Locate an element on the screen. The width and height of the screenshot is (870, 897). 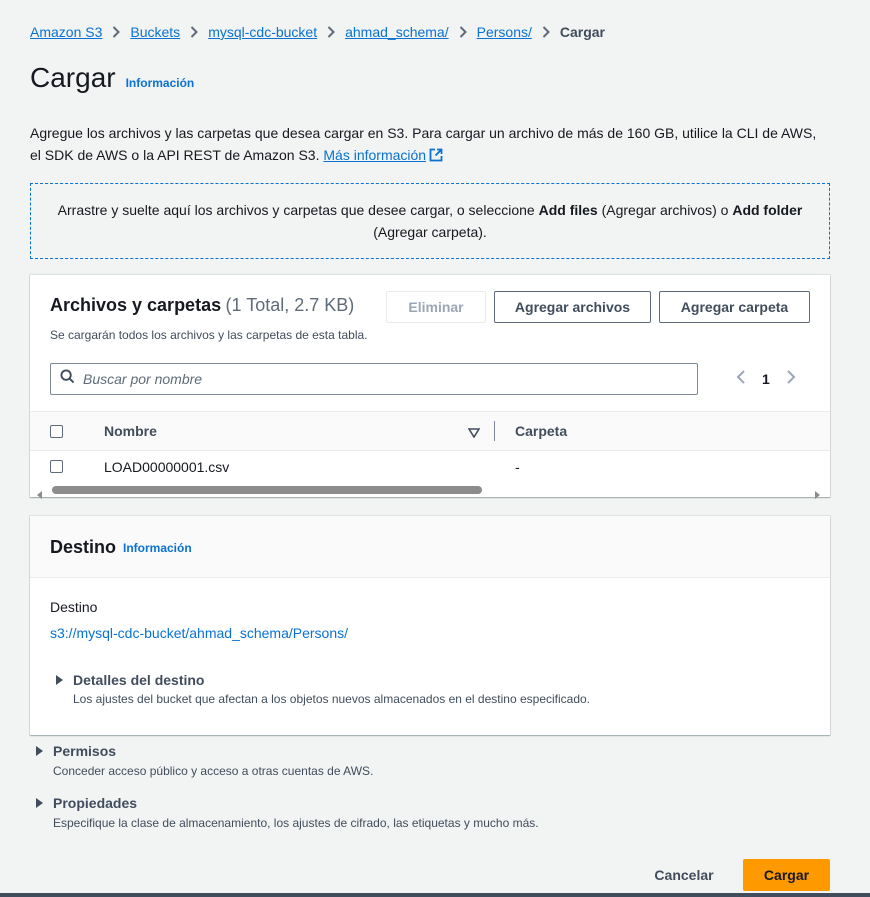
destination-details-title: Detalles del destino is located at coordinates (139, 680).